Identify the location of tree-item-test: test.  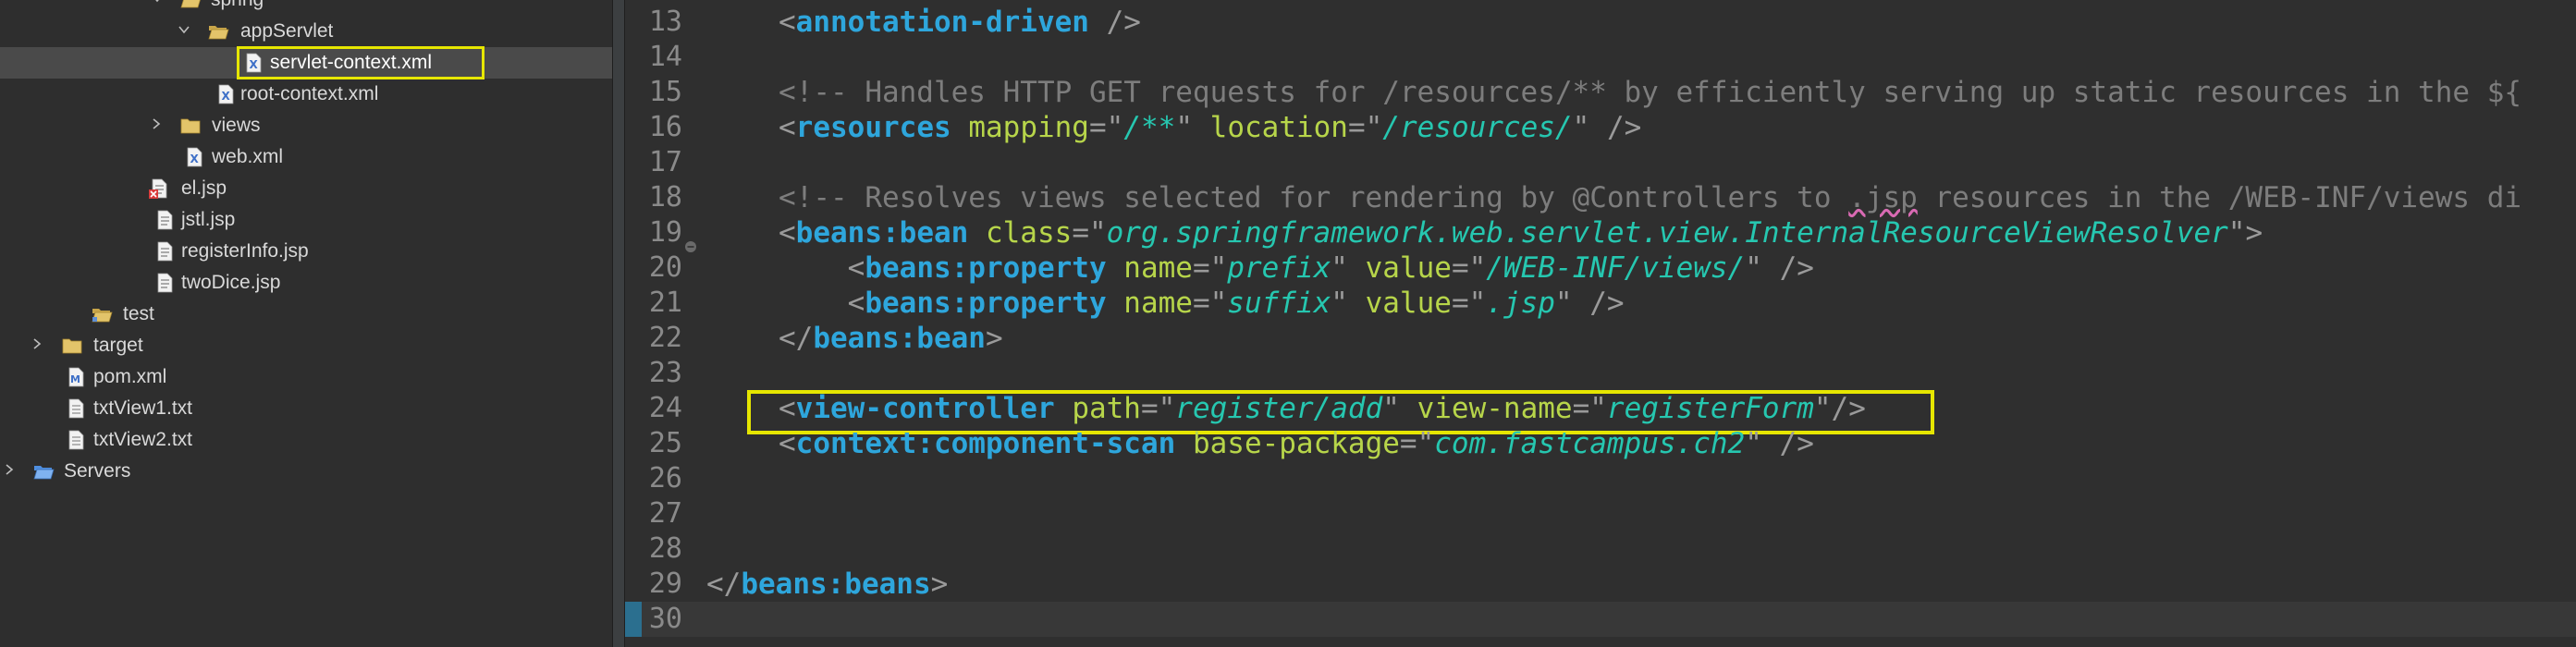
(306, 314).